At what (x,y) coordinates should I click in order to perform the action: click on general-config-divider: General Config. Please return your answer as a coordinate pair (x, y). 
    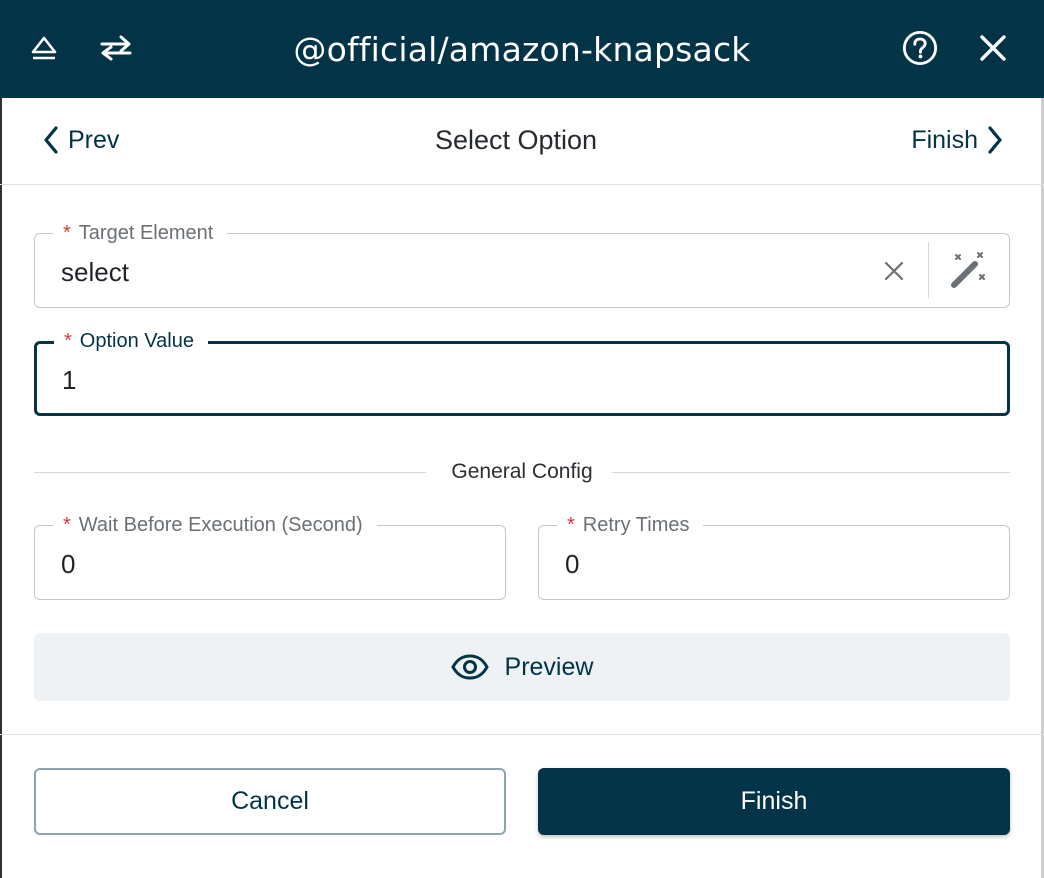
    Looking at the image, I should click on (522, 473).